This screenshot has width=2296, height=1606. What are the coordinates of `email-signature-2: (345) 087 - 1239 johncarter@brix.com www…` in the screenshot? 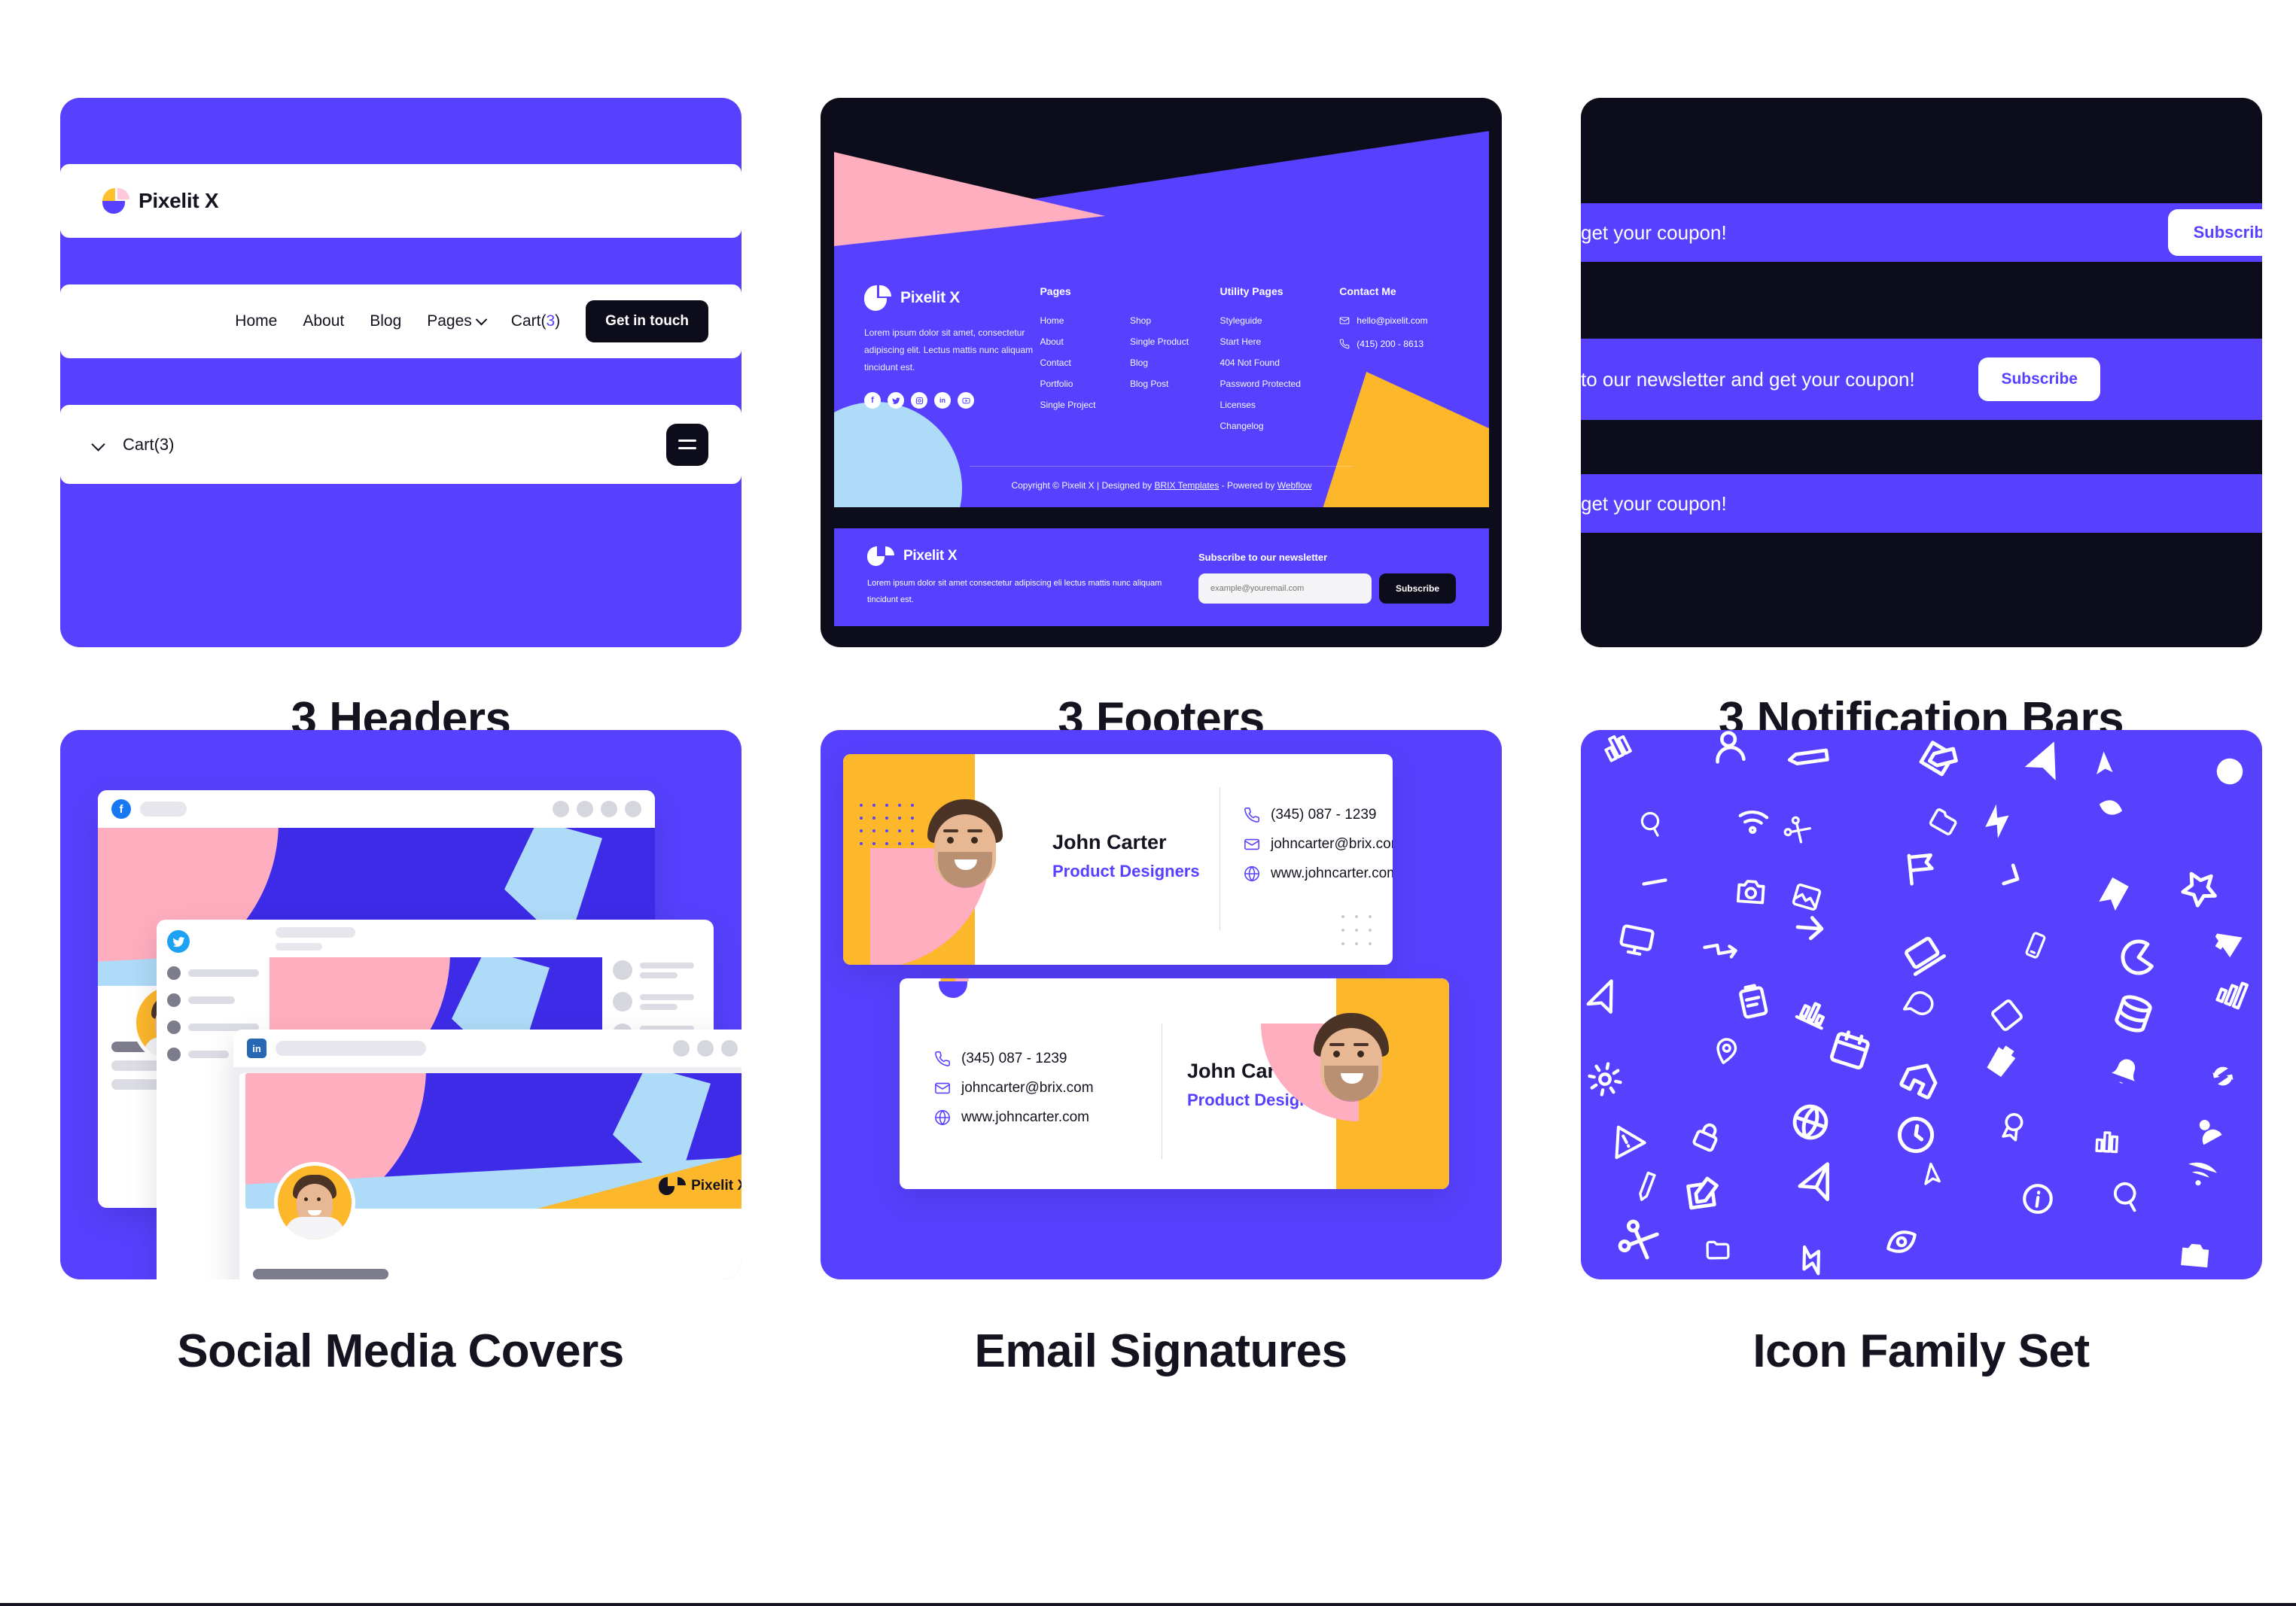 It's located at (1174, 1083).